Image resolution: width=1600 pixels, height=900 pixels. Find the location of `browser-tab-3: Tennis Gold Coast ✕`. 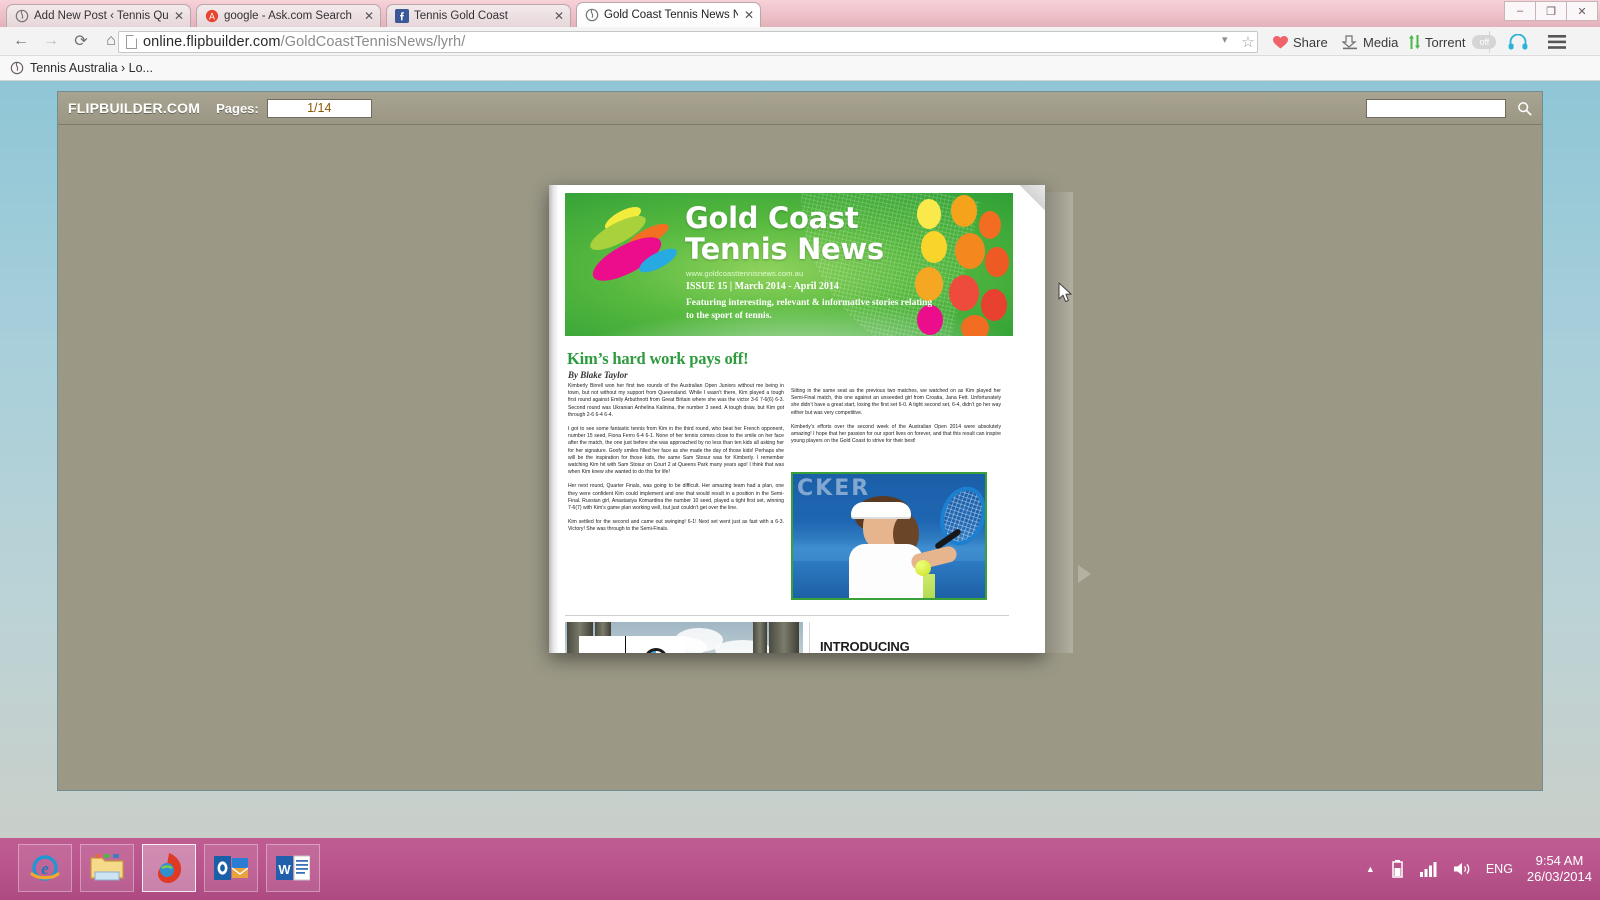

browser-tab-3: Tennis Gold Coast ✕ is located at coordinates (478, 15).